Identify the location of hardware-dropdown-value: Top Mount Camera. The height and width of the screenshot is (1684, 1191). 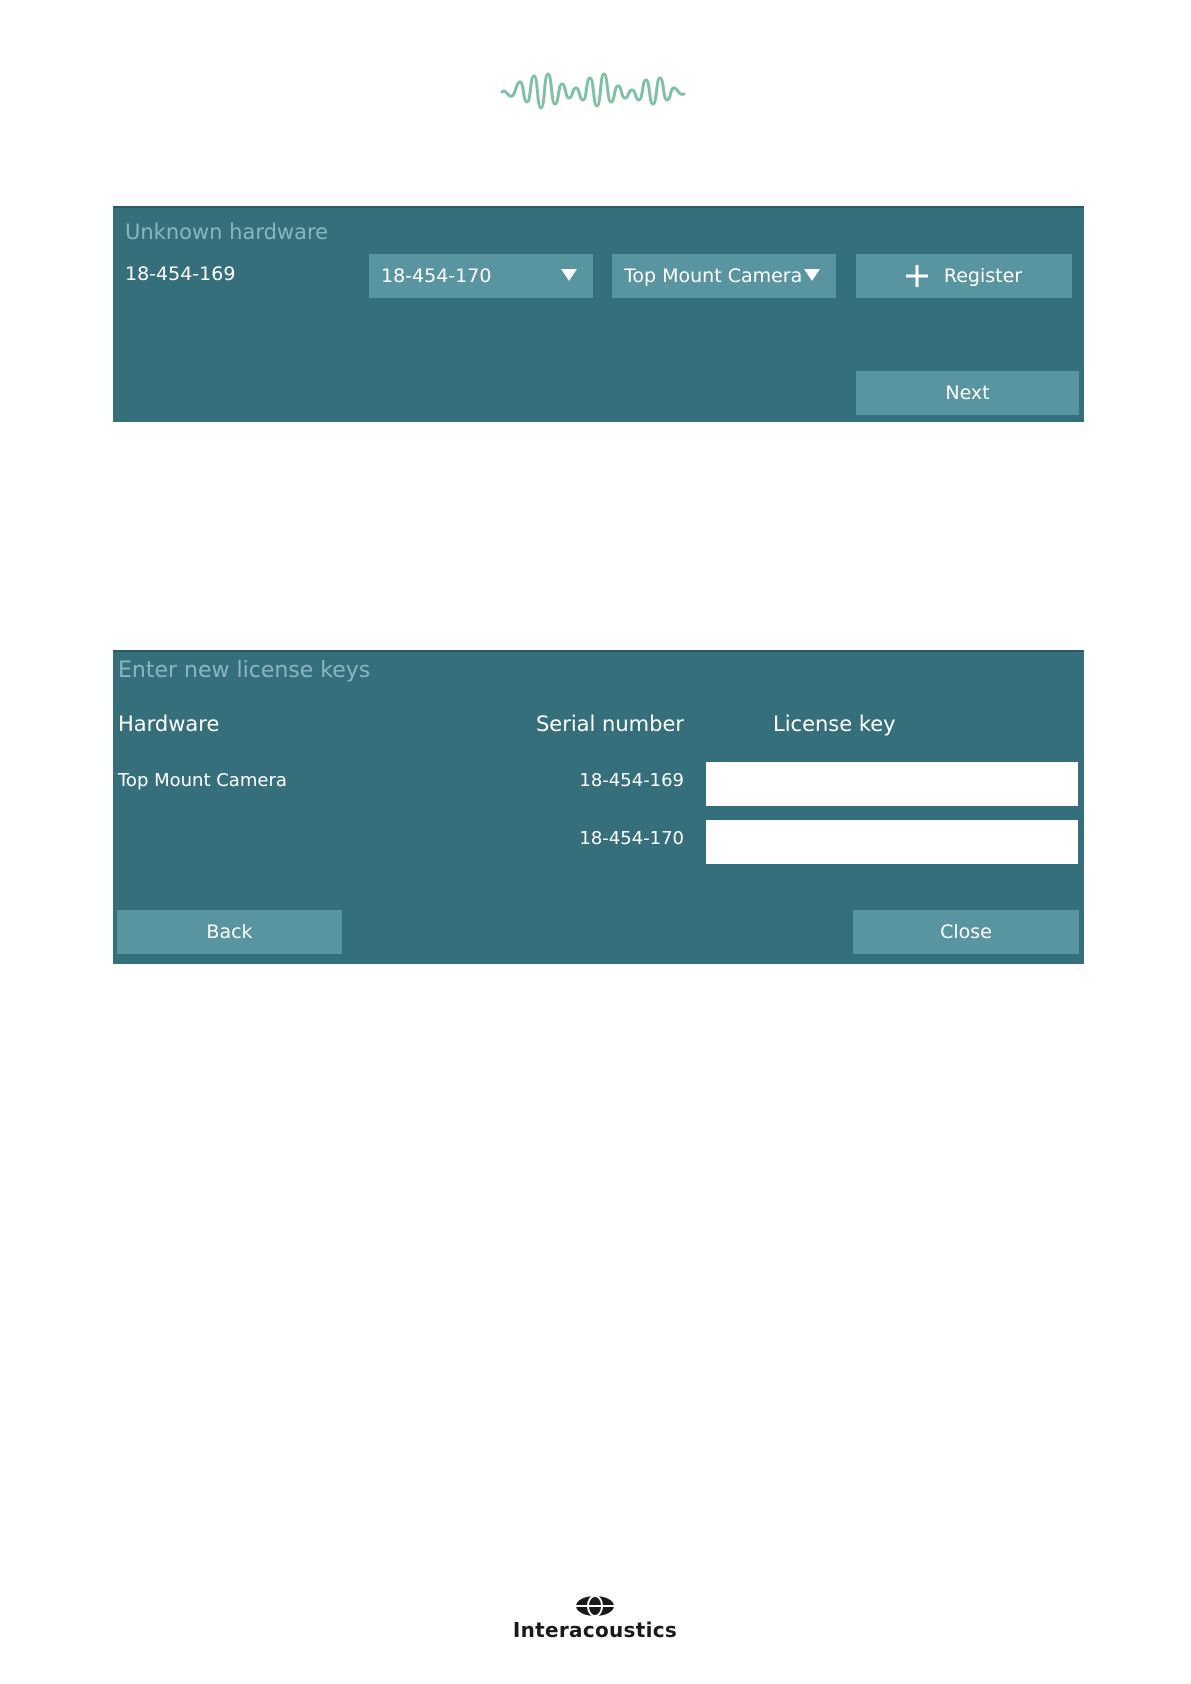
(713, 276).